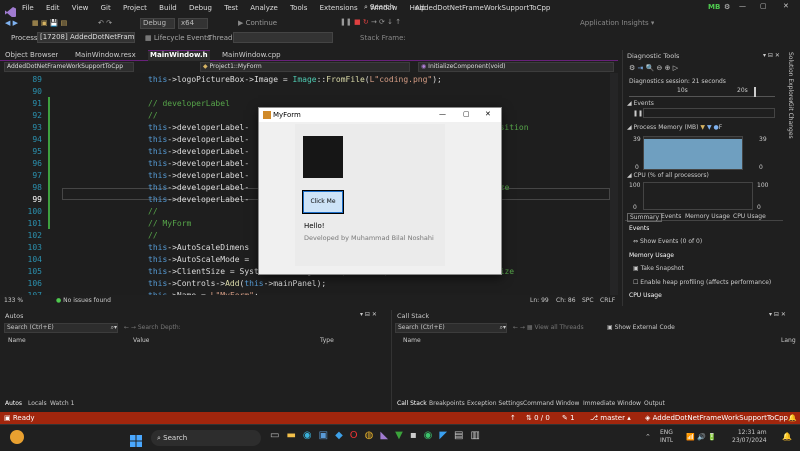 The width and height of the screenshot is (800, 451). I want to click on tab-mainwindow-resx: MainWindow.resx, so click(105, 55).